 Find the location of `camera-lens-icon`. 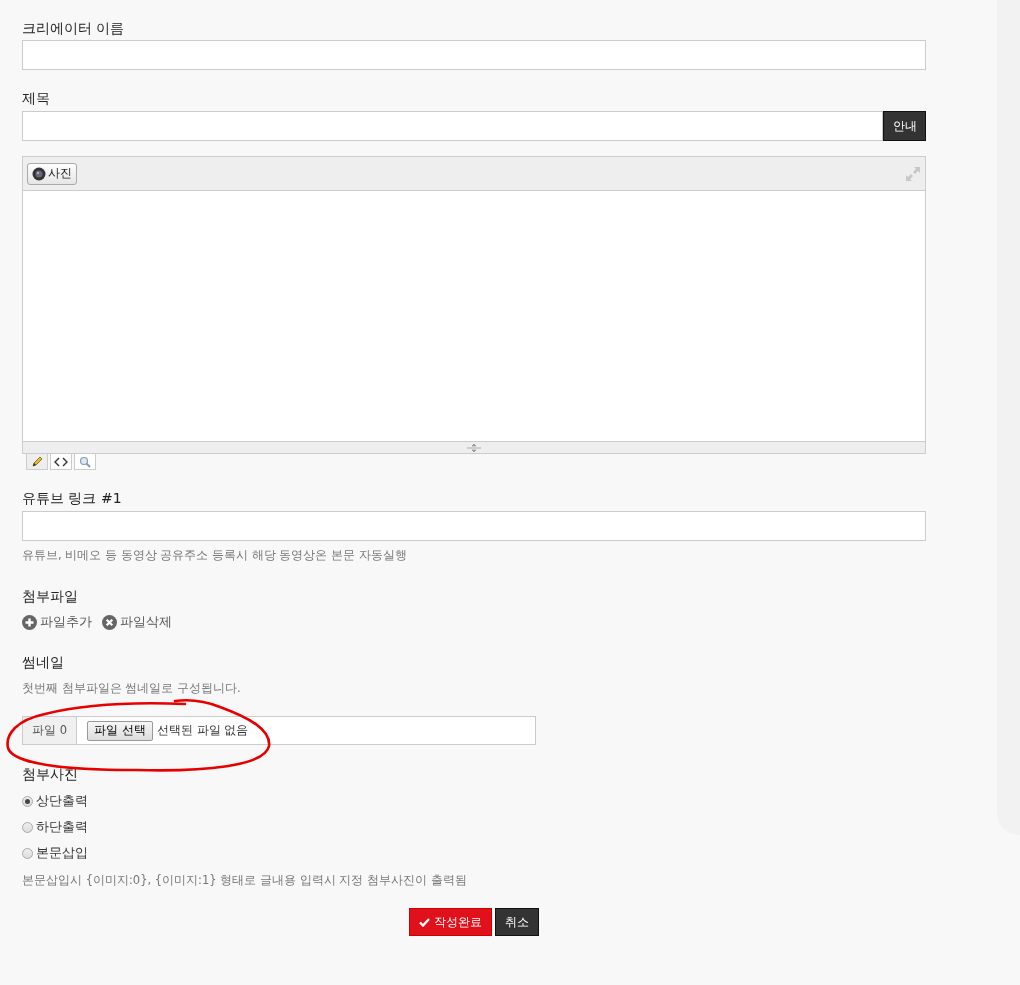

camera-lens-icon is located at coordinates (39, 173).